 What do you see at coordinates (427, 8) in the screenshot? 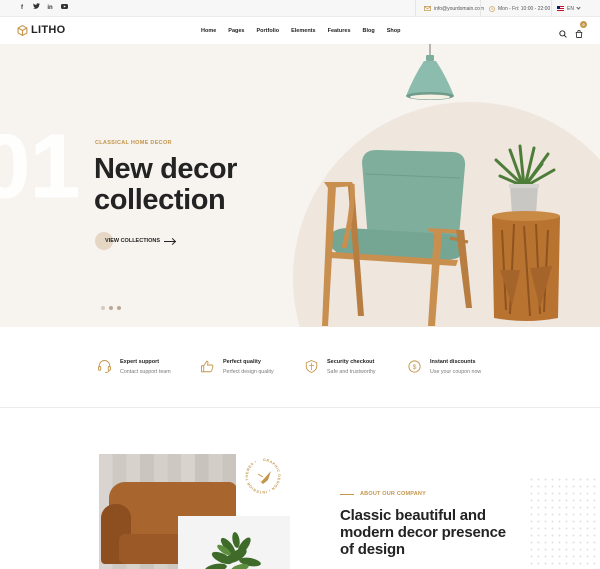
I see `mail-icon` at bounding box center [427, 8].